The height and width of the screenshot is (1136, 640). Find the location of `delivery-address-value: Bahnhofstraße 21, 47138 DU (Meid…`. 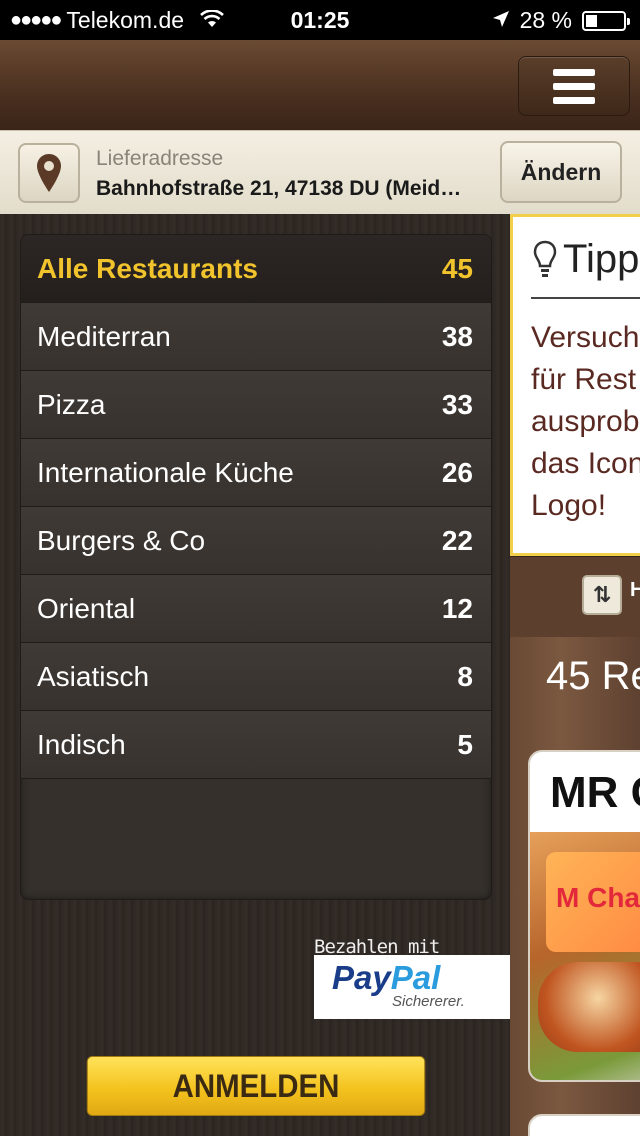

delivery-address-value: Bahnhofstraße 21, 47138 DU (Meid… is located at coordinates (278, 189).